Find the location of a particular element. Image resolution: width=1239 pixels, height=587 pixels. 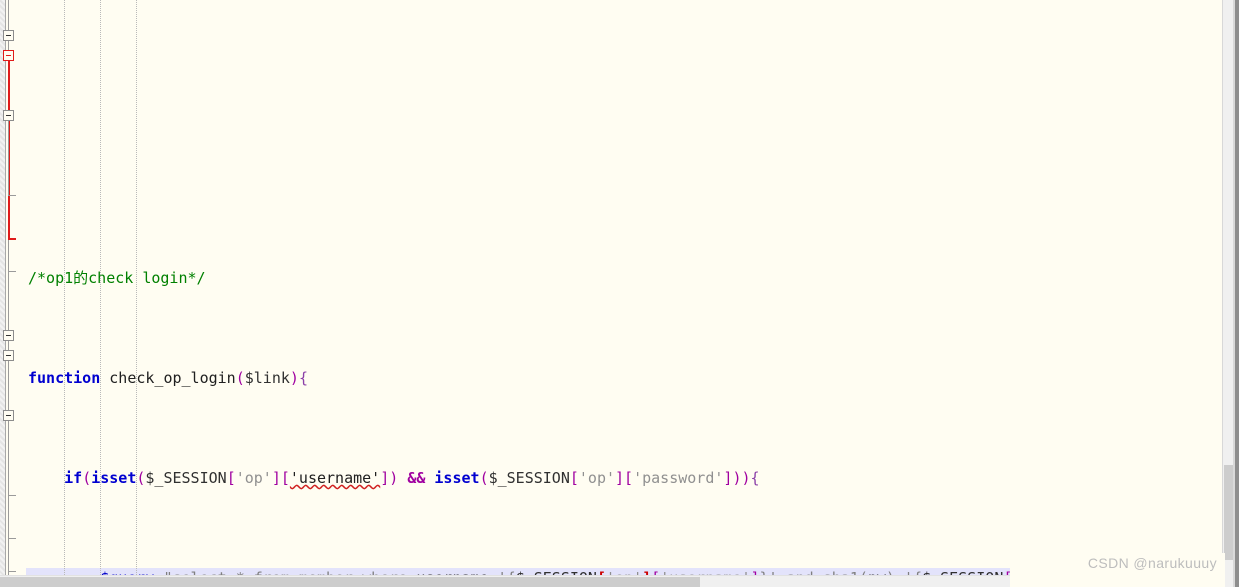

code-line-1: } is located at coordinates (632, 184).